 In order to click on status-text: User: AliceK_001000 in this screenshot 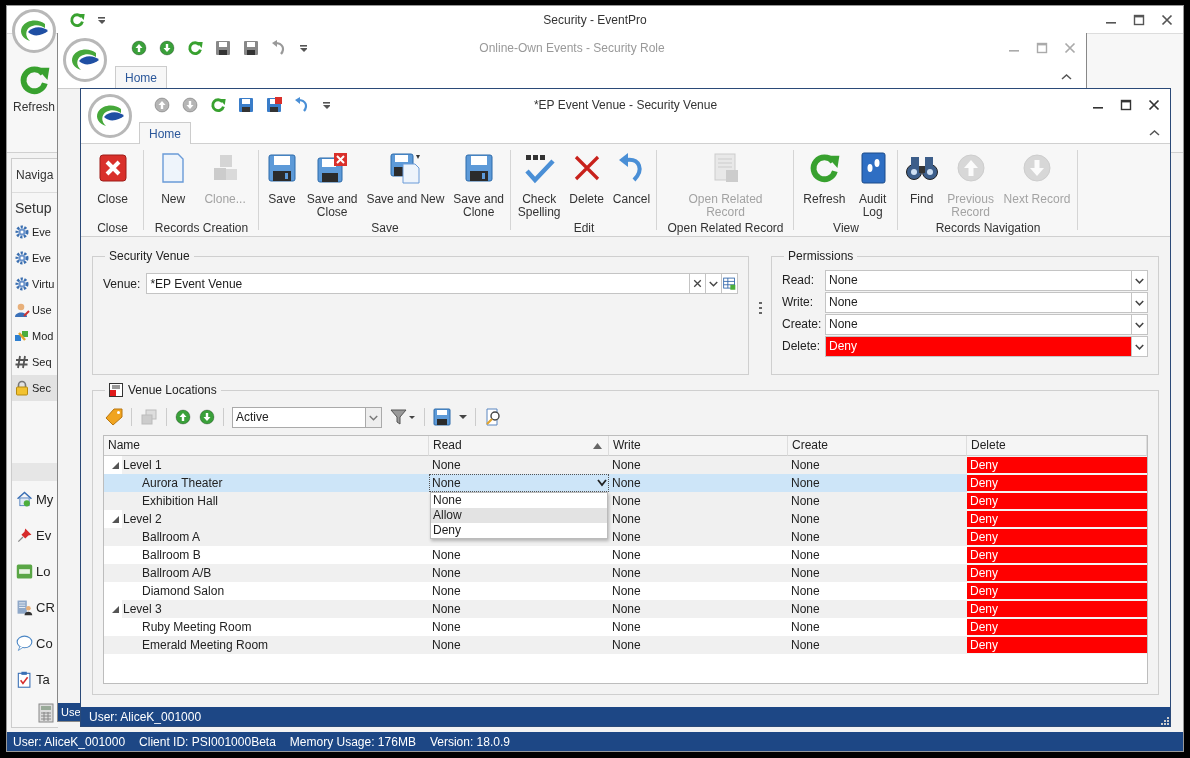, I will do `click(145, 716)`.